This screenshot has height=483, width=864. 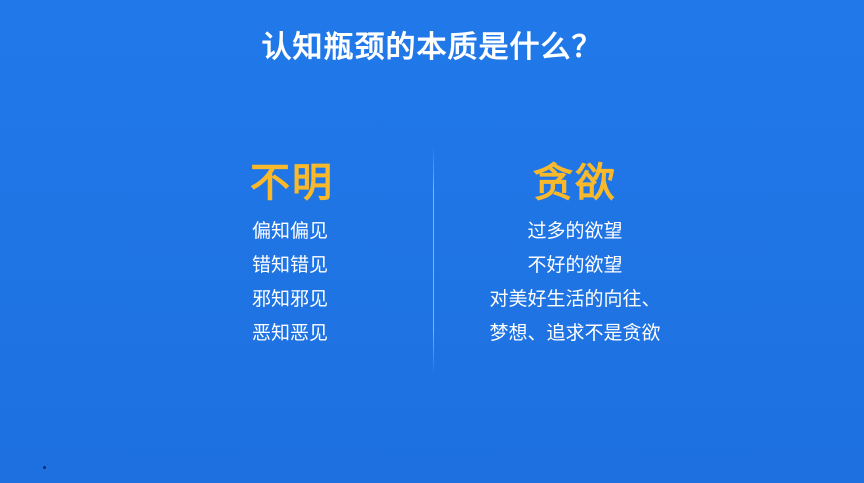 I want to click on column-divider, so click(x=433, y=260).